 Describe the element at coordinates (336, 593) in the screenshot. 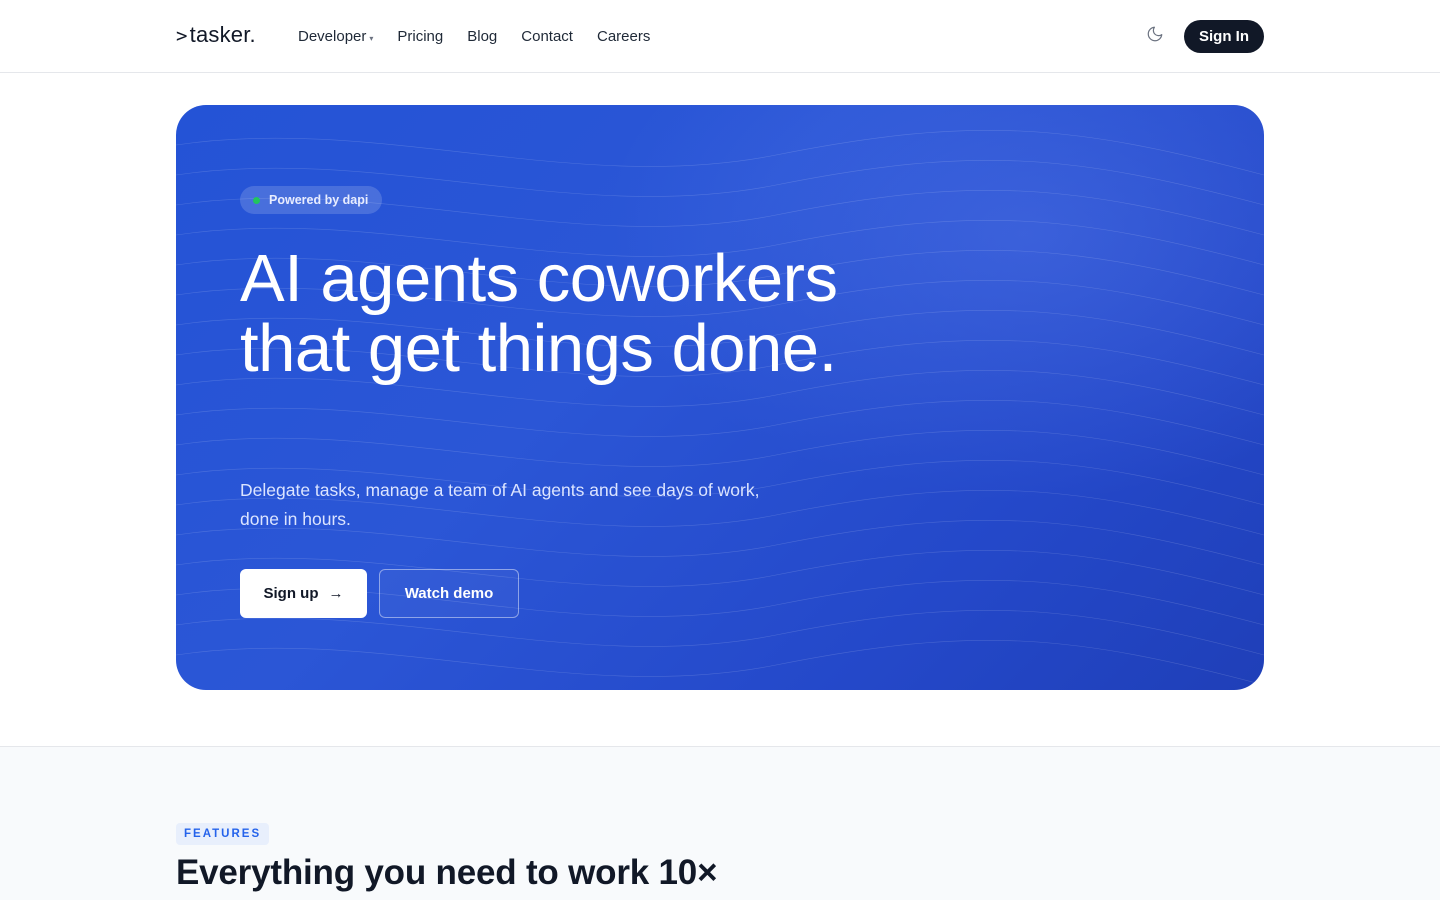

I see `arrow-right-icon: →` at that location.